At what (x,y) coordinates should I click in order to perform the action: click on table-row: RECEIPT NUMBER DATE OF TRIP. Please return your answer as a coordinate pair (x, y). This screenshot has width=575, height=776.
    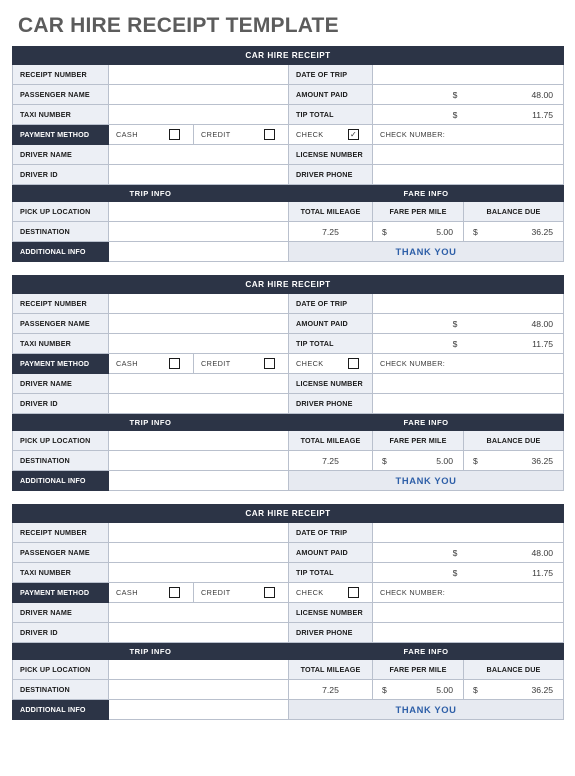
    Looking at the image, I should click on (288, 304).